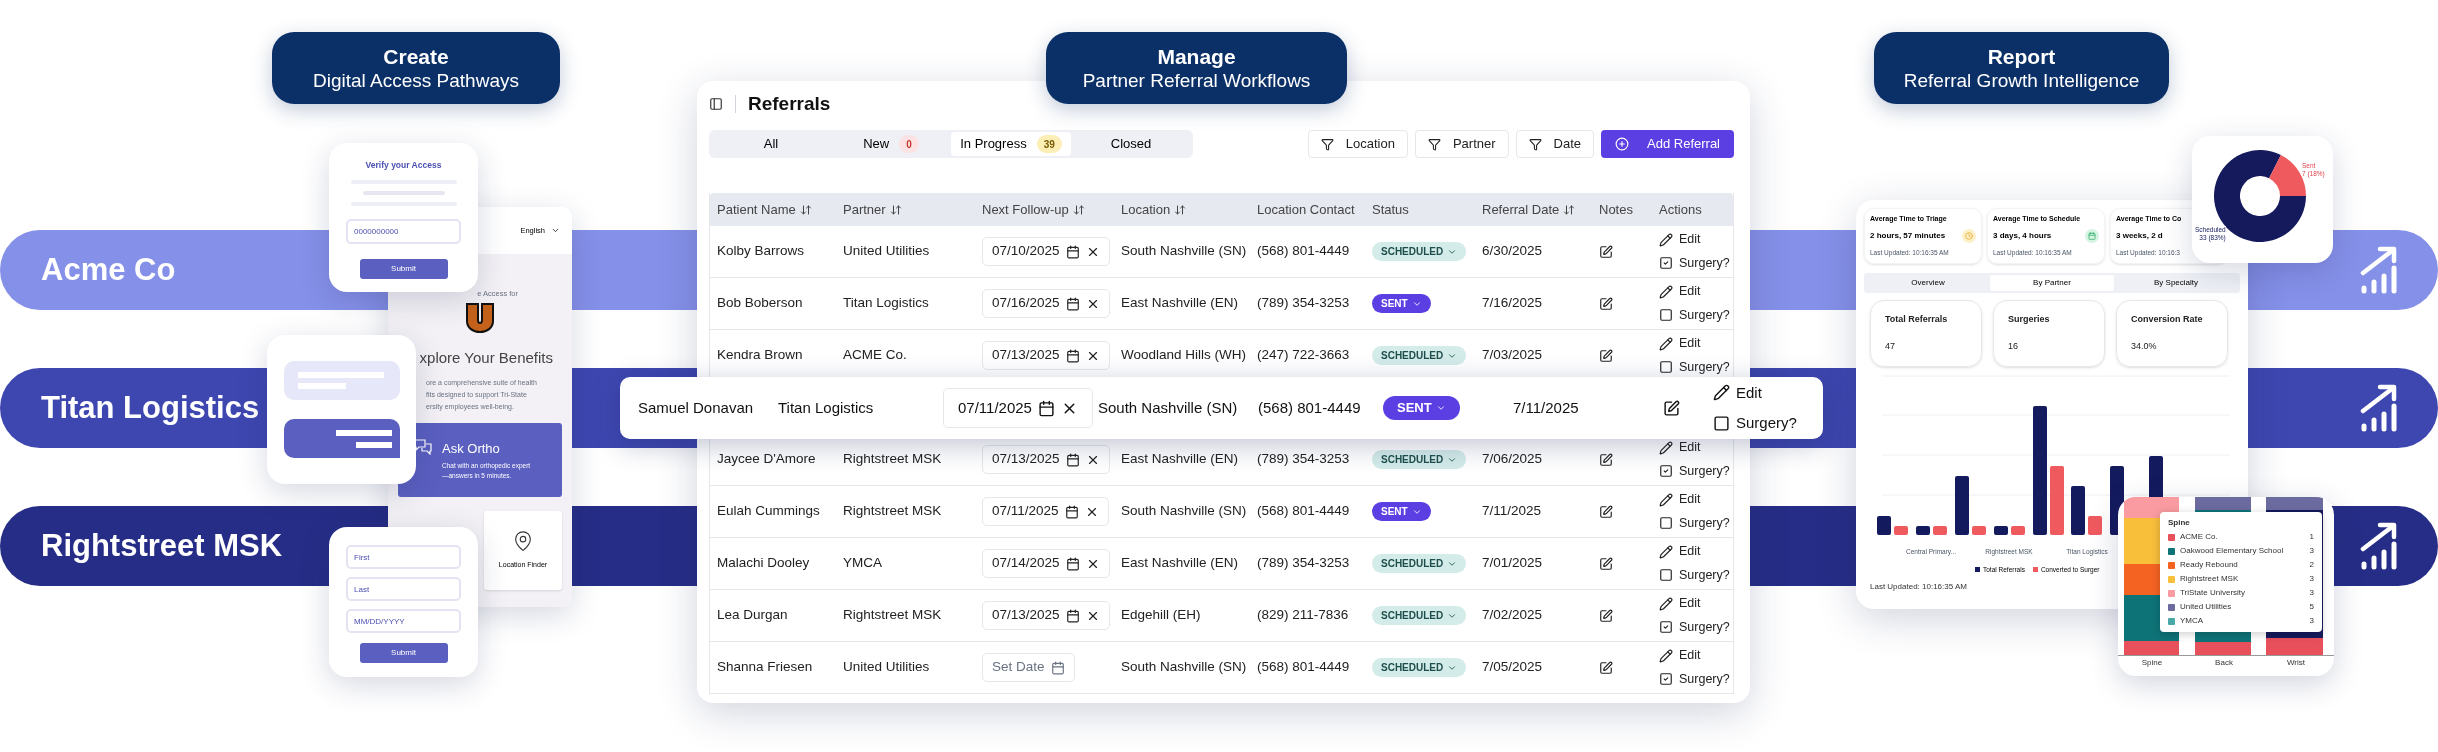 The height and width of the screenshot is (752, 2438). I want to click on tab: In Progress 39, so click(1011, 144).